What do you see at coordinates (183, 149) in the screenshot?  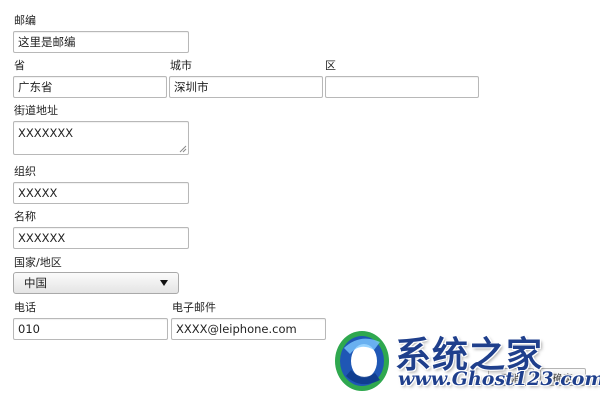 I see `resize-handle-icon` at bounding box center [183, 149].